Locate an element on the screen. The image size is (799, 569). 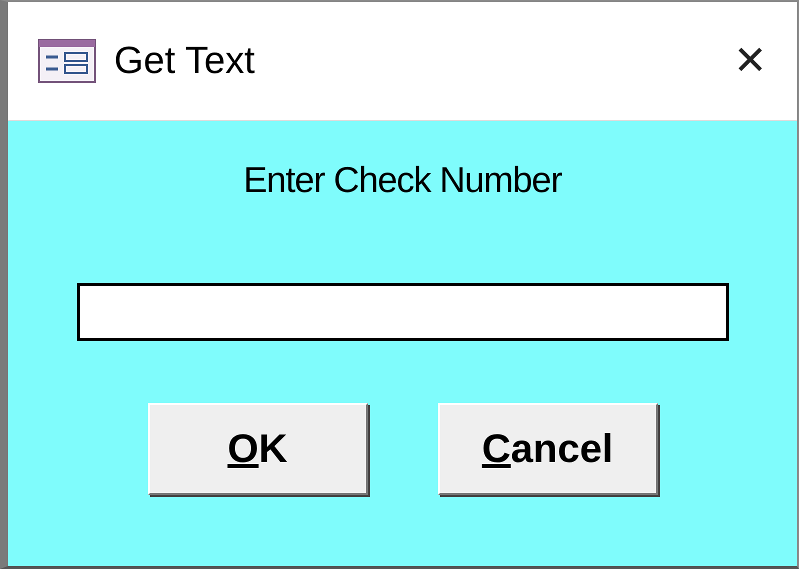
cancel-button: Cancel is located at coordinates (548, 449).